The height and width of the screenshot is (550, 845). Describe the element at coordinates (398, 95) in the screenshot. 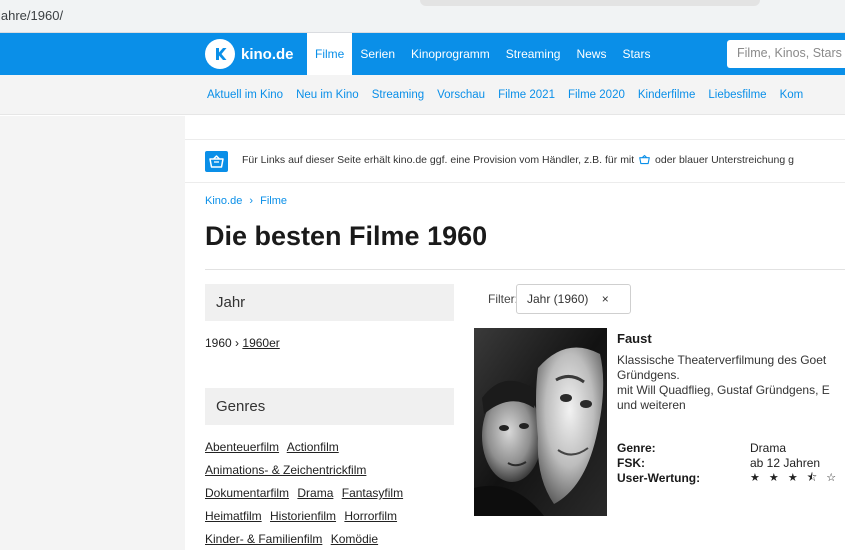

I see `subnav-item-streaming: Streaming` at that location.